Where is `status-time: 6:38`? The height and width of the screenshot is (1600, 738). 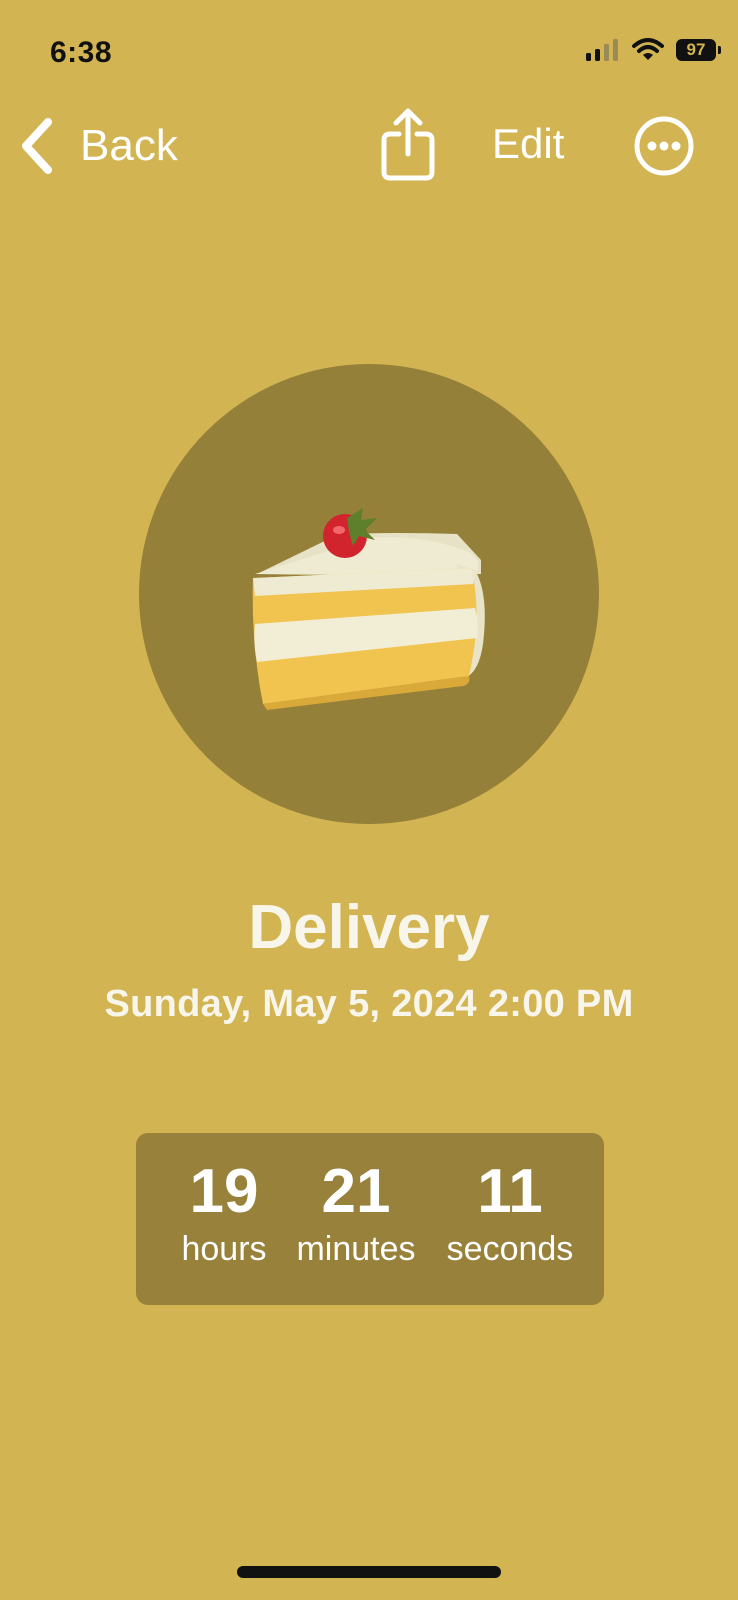 status-time: 6:38 is located at coordinates (81, 52).